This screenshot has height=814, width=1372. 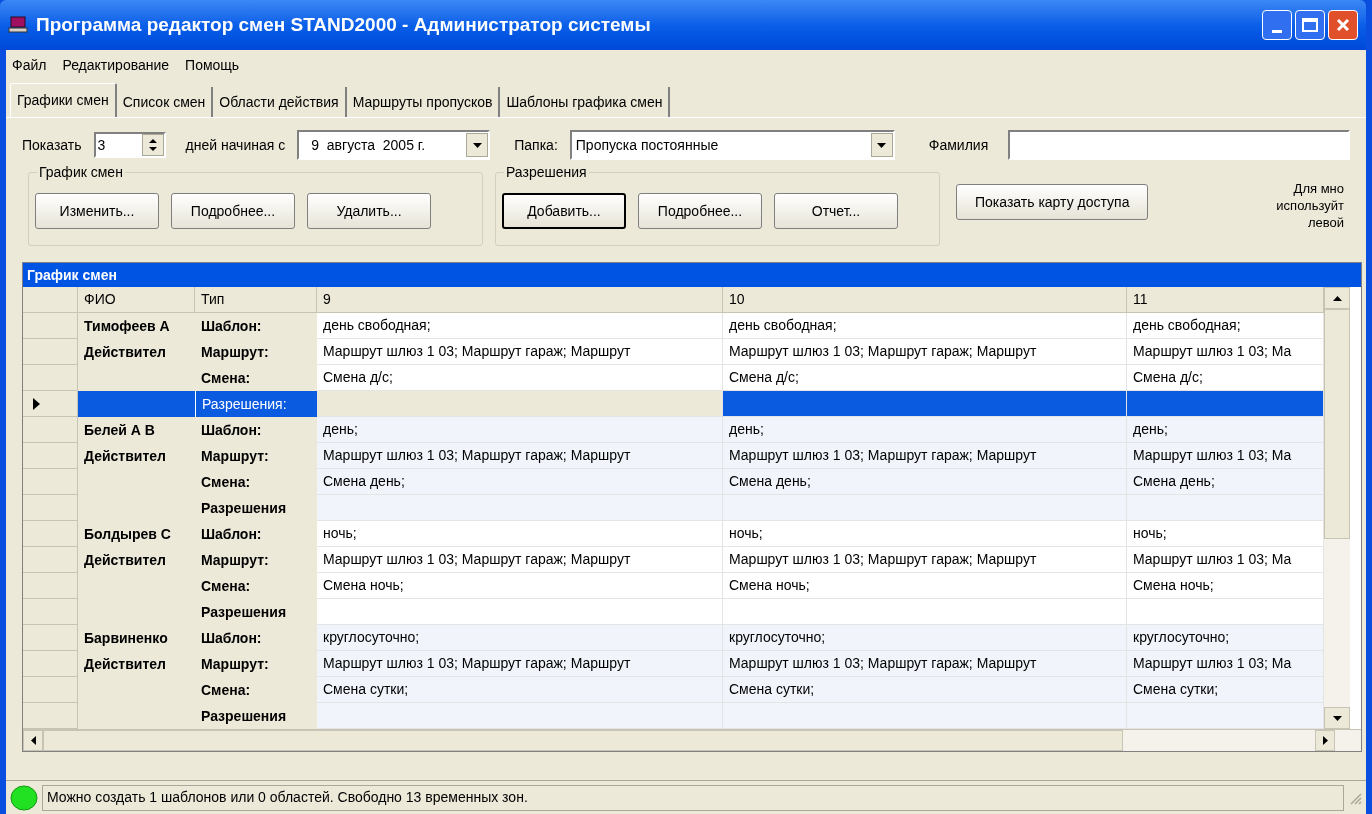 I want to click on maximize-button, so click(x=1310, y=25).